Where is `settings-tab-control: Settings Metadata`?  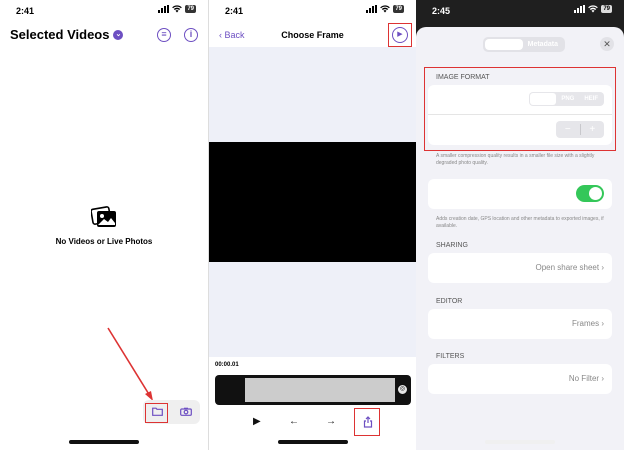
settings-tab-control: Settings Metadata is located at coordinates (524, 44).